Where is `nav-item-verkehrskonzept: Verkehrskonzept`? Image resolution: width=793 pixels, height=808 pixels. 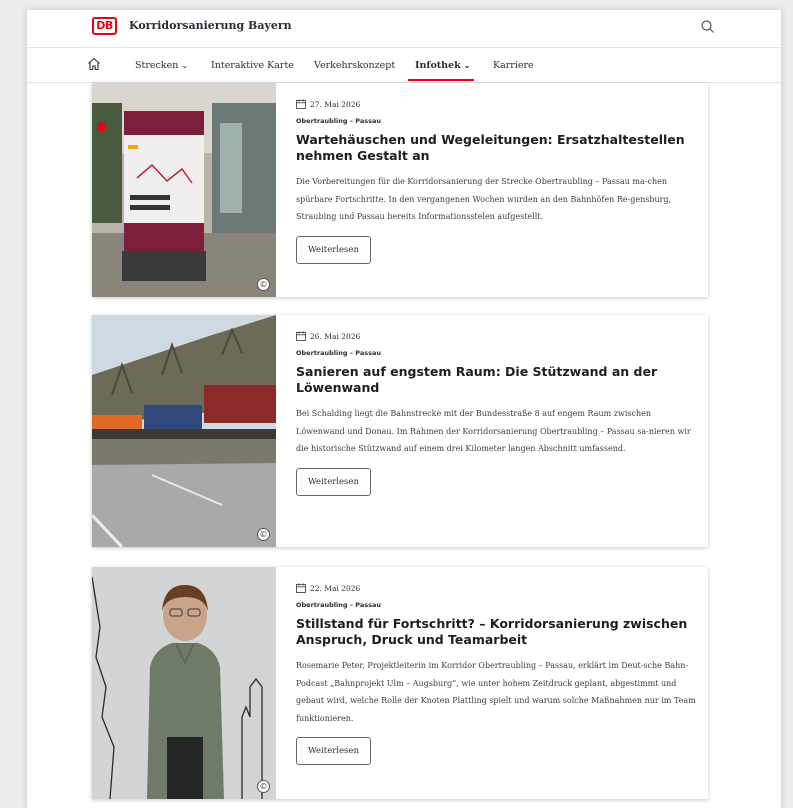 nav-item-verkehrskonzept: Verkehrskonzept is located at coordinates (354, 65).